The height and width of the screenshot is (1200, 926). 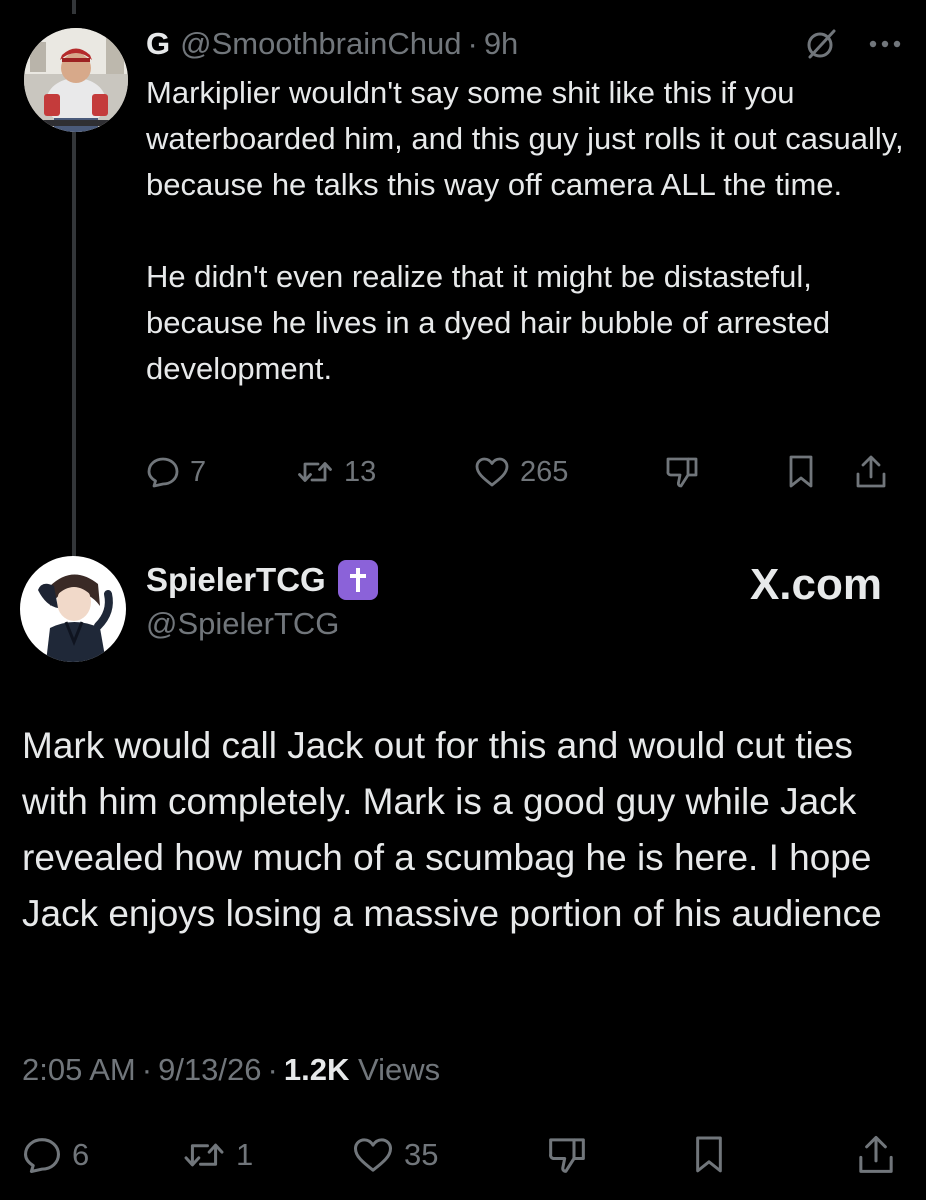 What do you see at coordinates (501, 44) in the screenshot?
I see `tweet-time: 9h` at bounding box center [501, 44].